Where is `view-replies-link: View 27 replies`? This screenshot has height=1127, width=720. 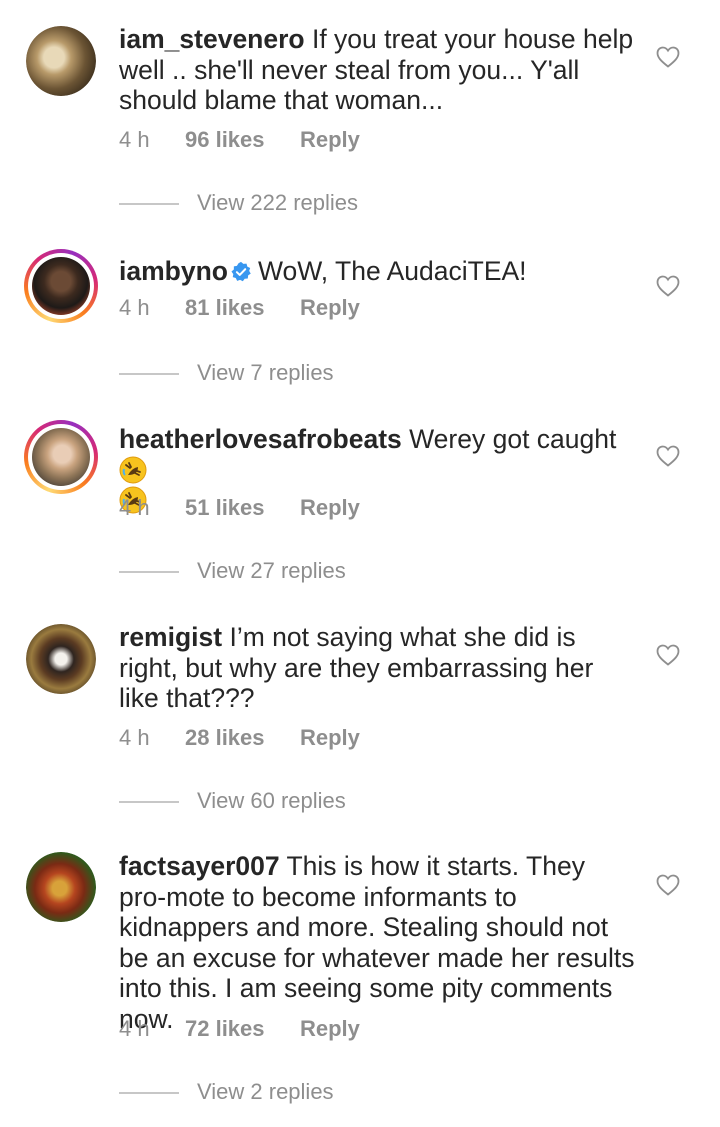
view-replies-link: View 27 replies is located at coordinates (232, 571).